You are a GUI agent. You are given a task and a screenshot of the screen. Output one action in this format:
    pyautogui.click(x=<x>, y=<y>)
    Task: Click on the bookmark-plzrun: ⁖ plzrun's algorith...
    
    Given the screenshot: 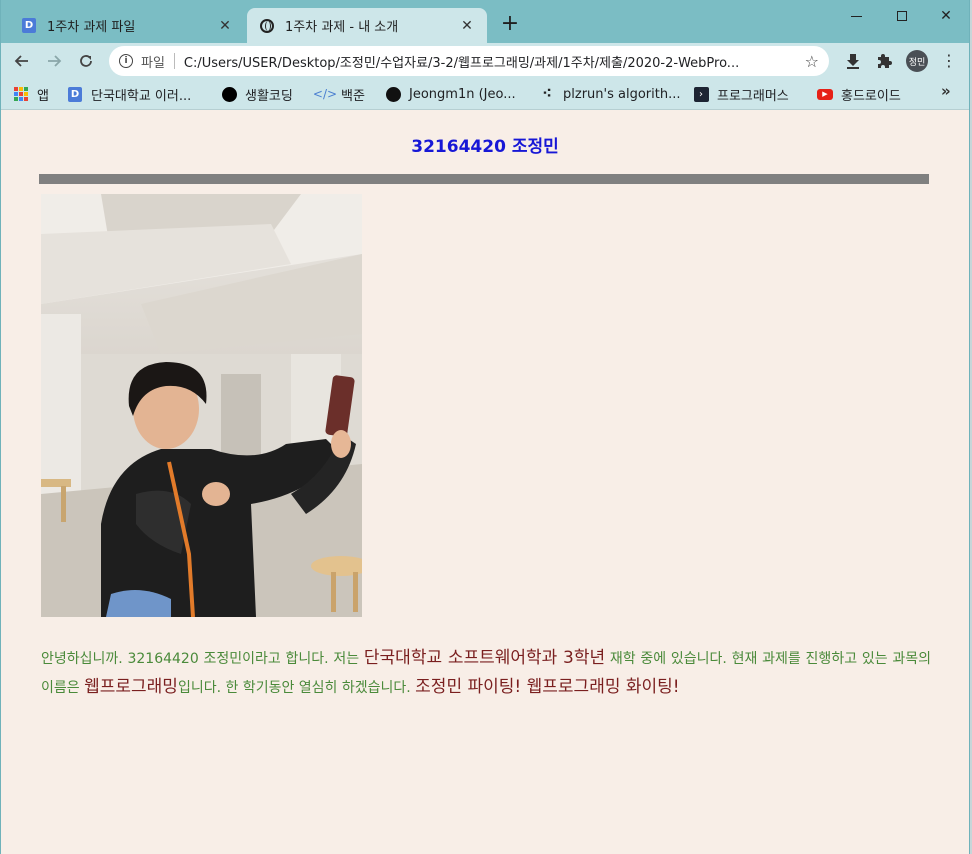 What is the action you would take?
    pyautogui.click(x=609, y=94)
    